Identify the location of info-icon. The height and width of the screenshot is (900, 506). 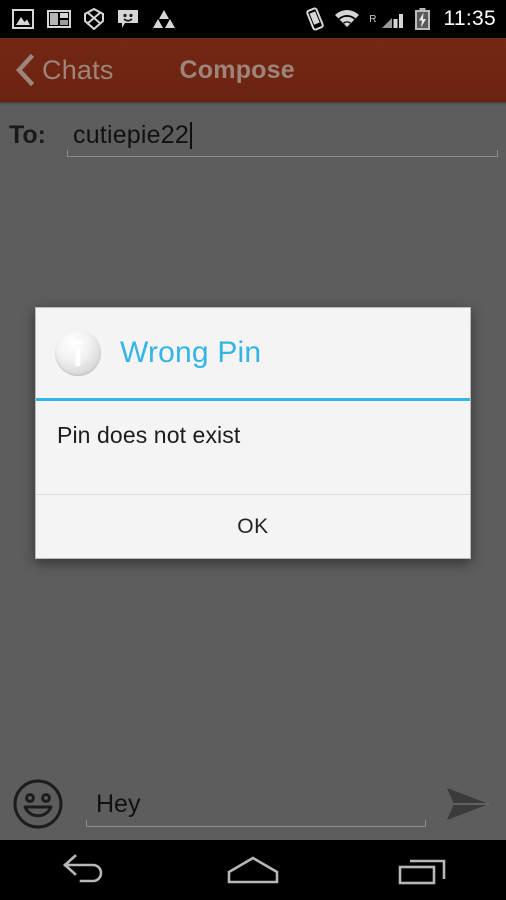
(78, 353).